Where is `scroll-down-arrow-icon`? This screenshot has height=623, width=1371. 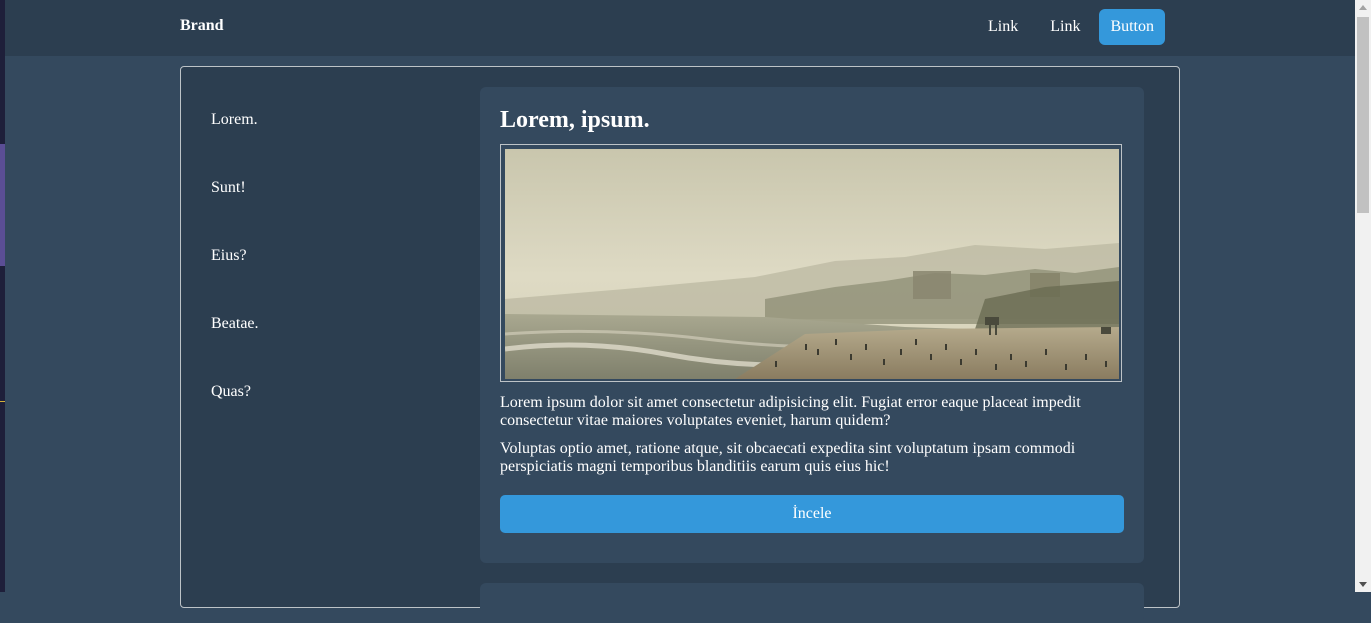 scroll-down-arrow-icon is located at coordinates (1363, 584).